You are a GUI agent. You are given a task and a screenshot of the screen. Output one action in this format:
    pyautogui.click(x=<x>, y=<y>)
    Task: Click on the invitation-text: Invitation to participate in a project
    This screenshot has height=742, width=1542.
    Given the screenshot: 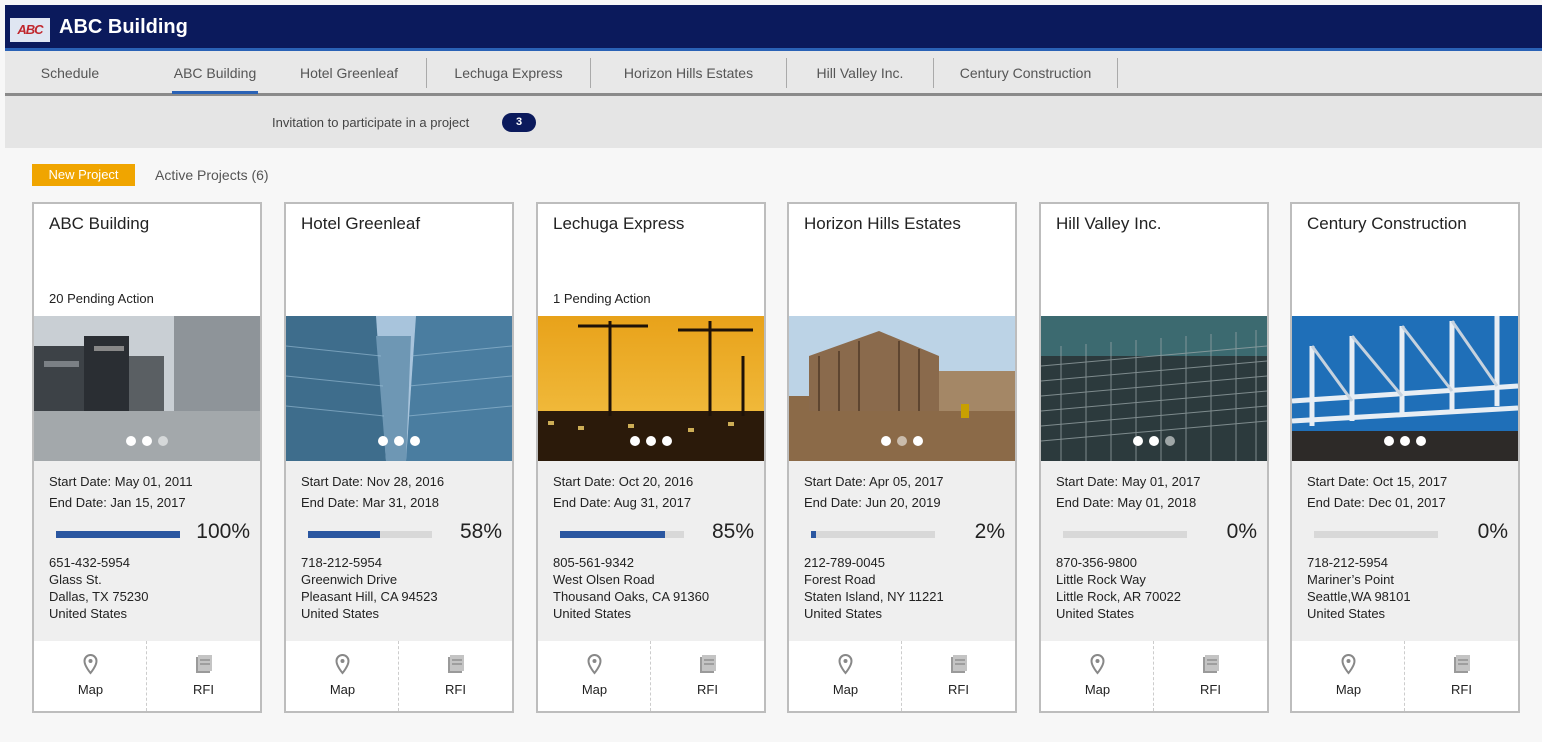 What is the action you would take?
    pyautogui.click(x=370, y=122)
    